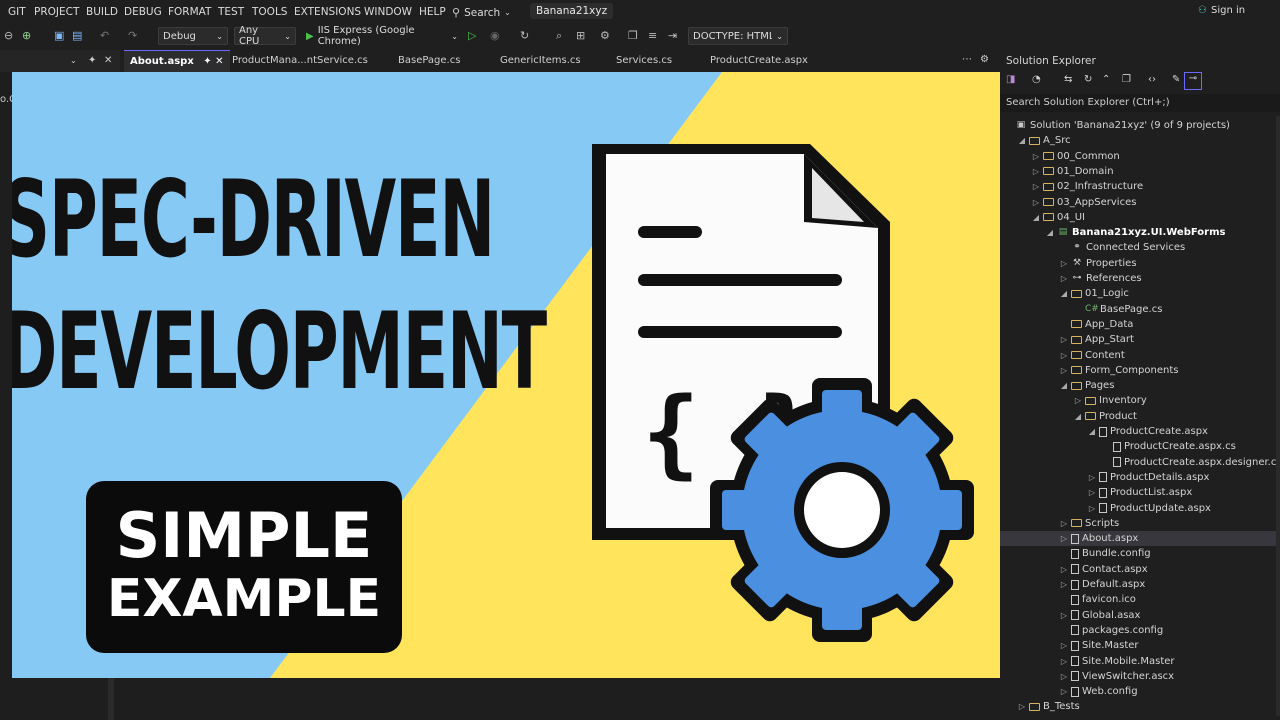 The width and height of the screenshot is (1280, 720). I want to click on indent-icon: ⇥, so click(672, 35).